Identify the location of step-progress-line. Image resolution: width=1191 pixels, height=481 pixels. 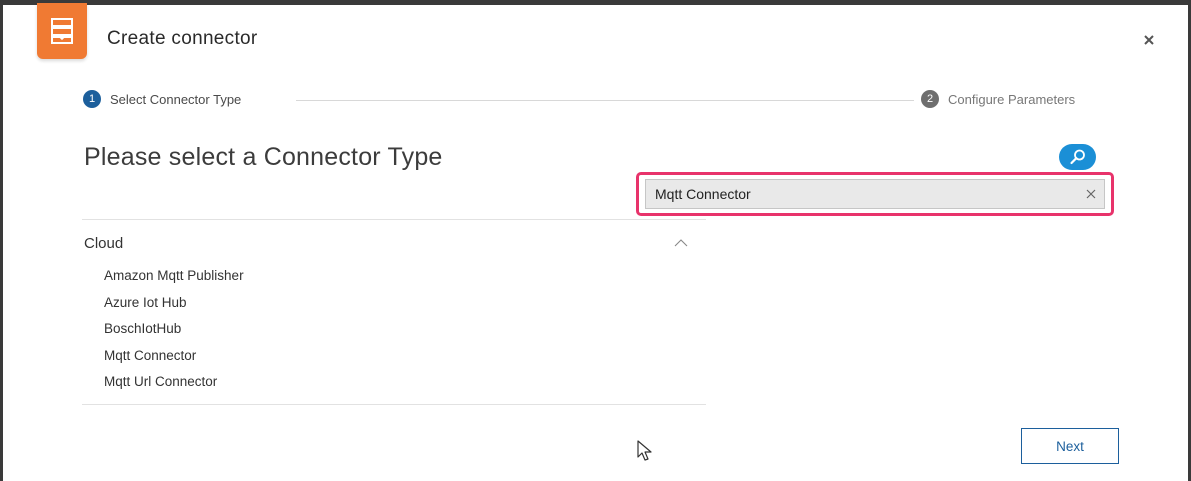
(605, 100).